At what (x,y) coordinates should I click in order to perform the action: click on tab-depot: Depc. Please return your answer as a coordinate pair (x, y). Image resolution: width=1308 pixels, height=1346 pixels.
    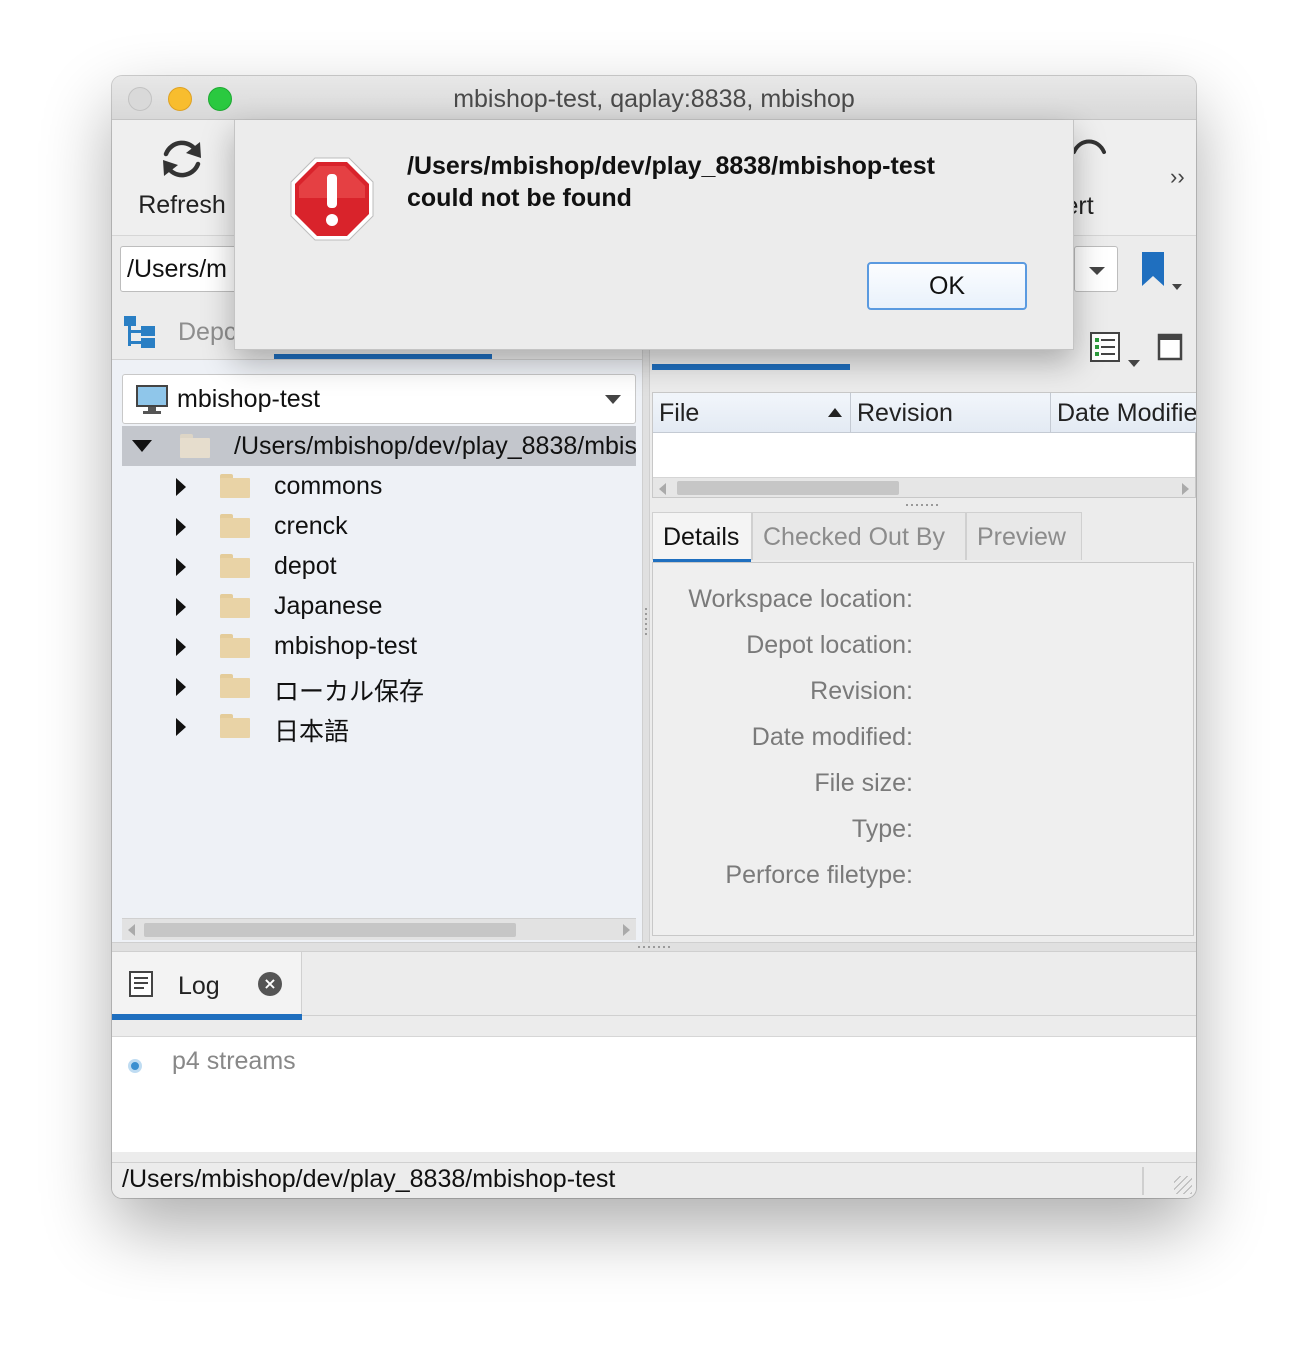
    Looking at the image, I should click on (207, 332).